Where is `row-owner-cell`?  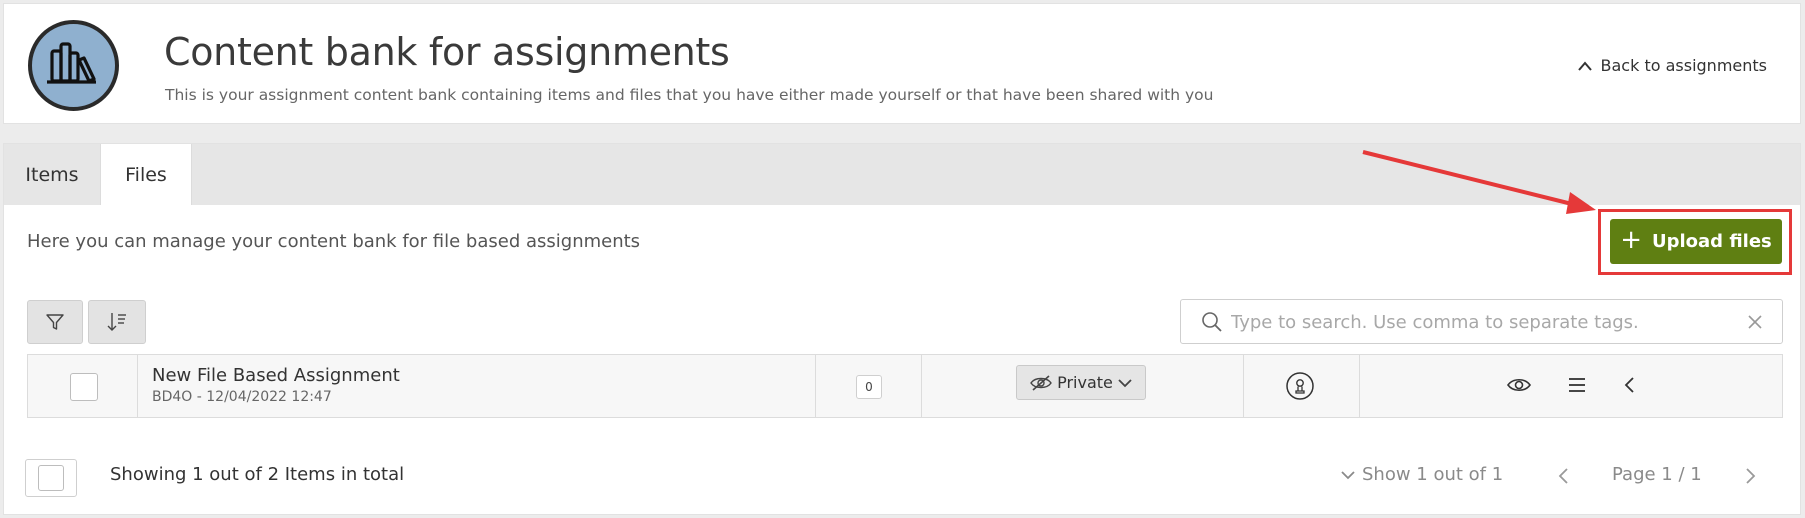
row-owner-cell is located at coordinates (1302, 386).